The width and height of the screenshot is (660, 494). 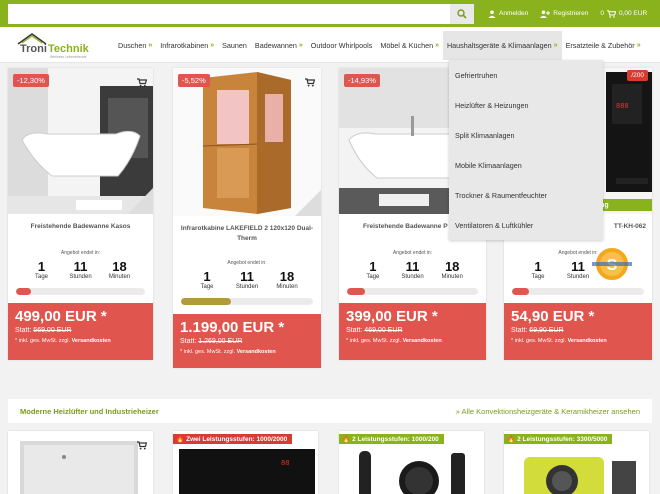 What do you see at coordinates (622, 107) in the screenshot?
I see `svg-text: 888` at bounding box center [622, 107].